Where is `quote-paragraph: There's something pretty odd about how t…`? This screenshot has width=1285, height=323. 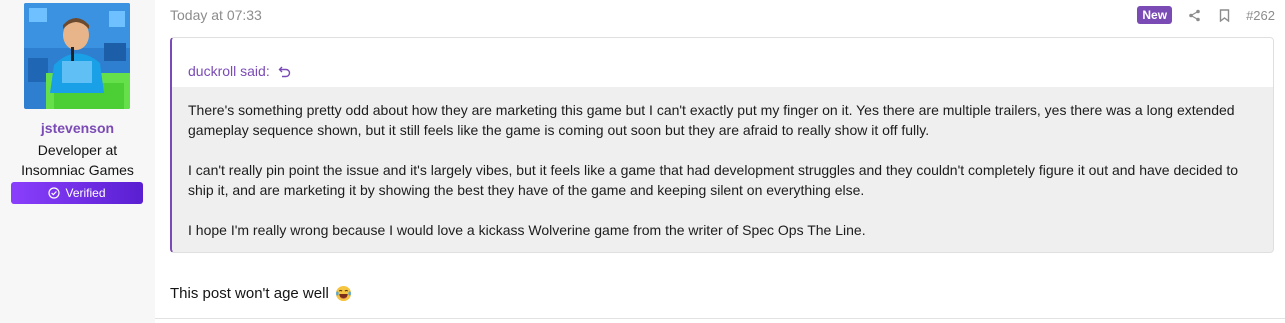 quote-paragraph: There's something pretty odd about how t… is located at coordinates (711, 120).